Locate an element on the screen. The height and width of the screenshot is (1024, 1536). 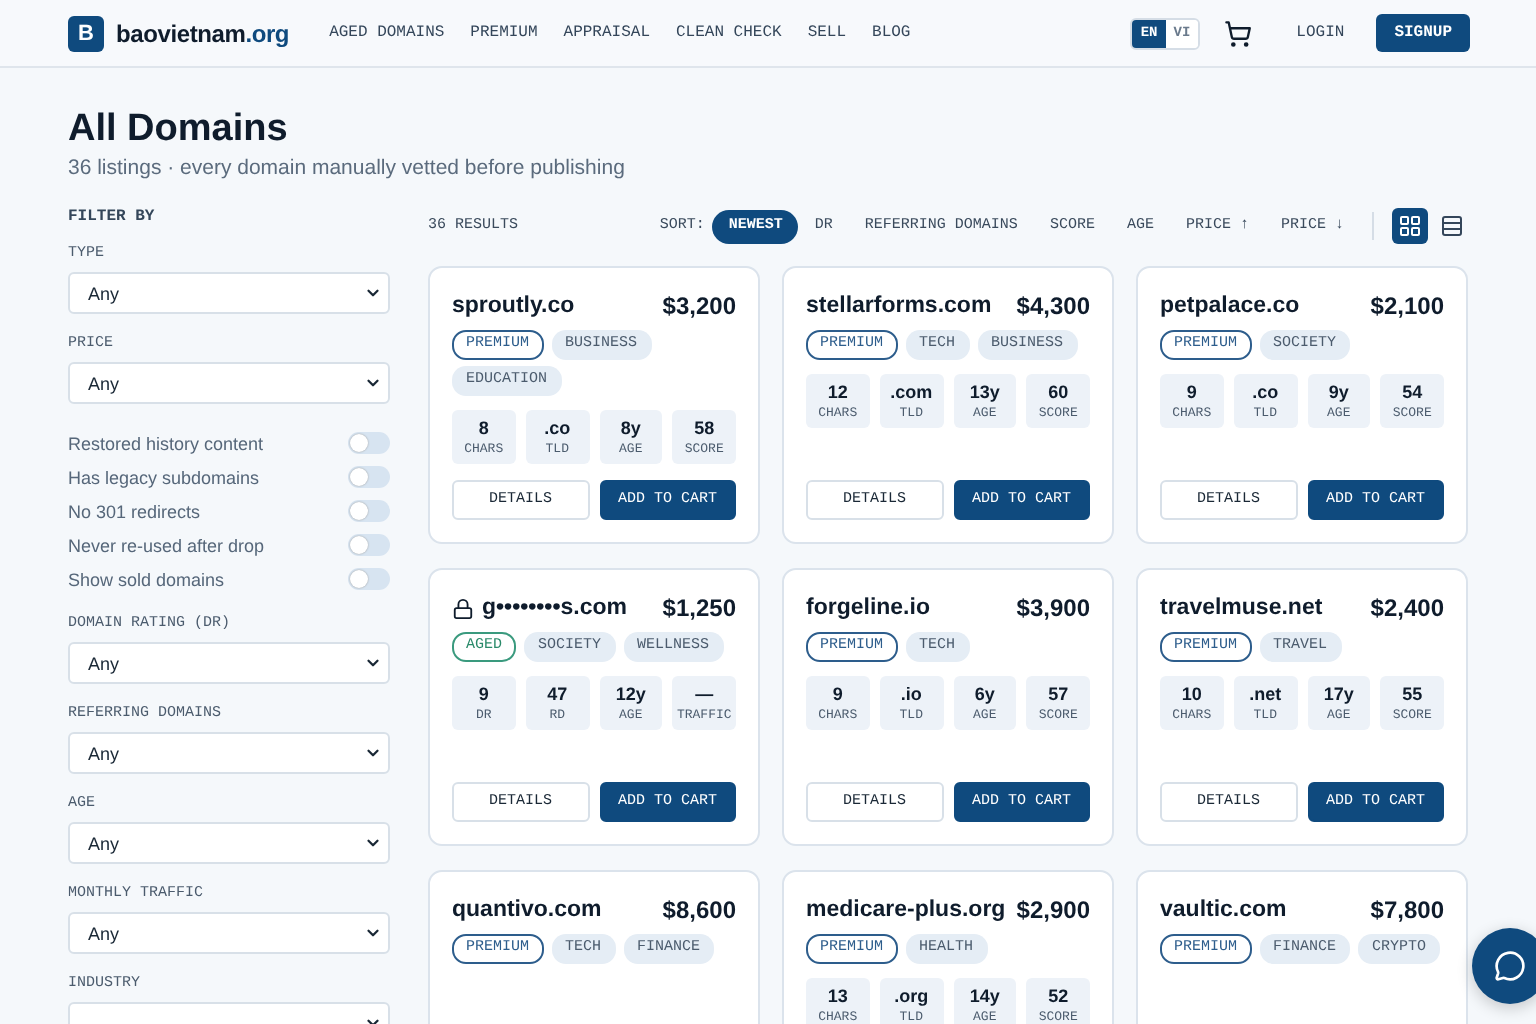
domain-name: travelmuse.net is located at coordinates (1241, 608).